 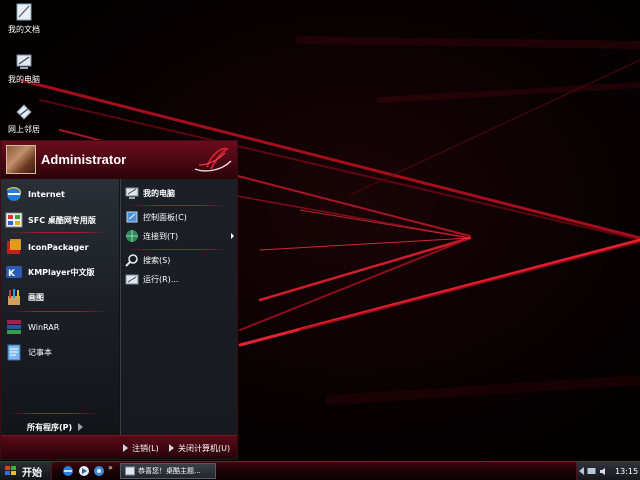 I want to click on desktop-icon-my-documents: 我的文档, so click(x=24, y=18).